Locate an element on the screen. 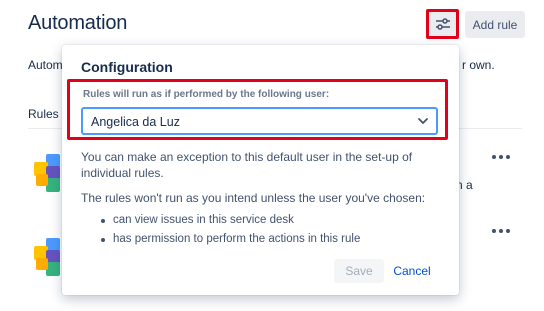 This screenshot has height=311, width=544. user-select: Angelica da Luz is located at coordinates (259, 121).